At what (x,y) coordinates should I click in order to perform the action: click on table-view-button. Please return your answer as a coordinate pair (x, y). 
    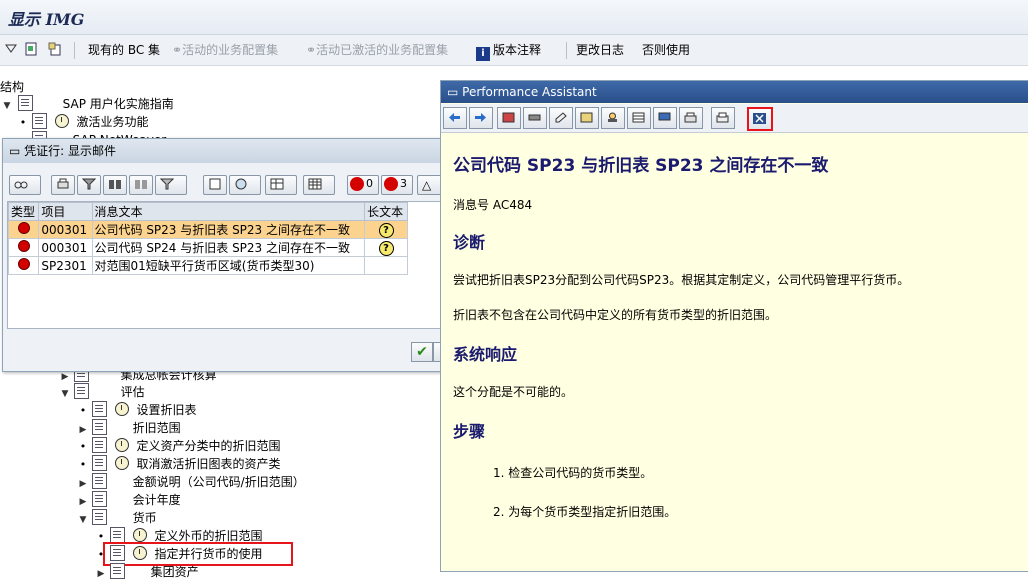
    Looking at the image, I should click on (639, 118).